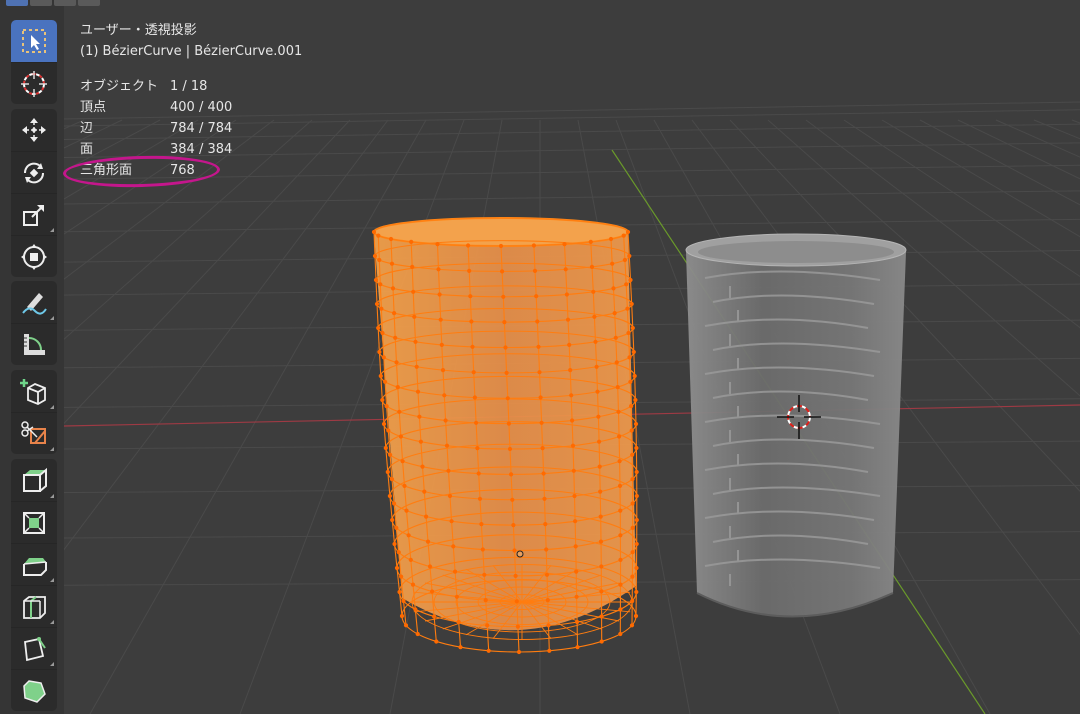  I want to click on tool-extrude-button, so click(34, 480).